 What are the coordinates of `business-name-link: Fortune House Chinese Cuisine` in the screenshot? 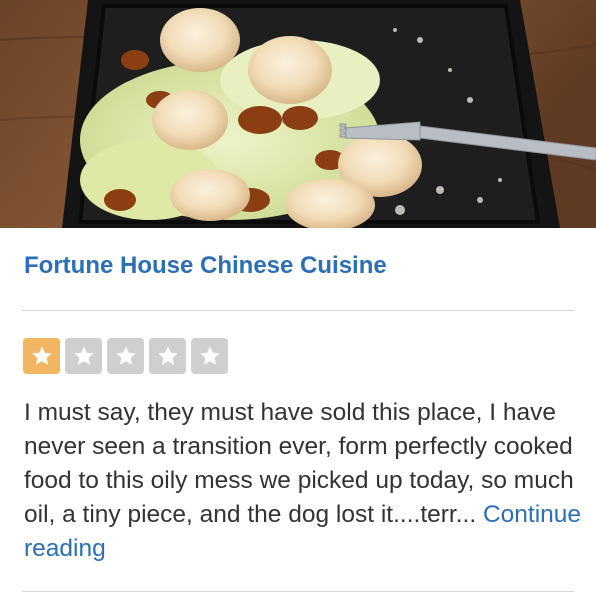 It's located at (205, 266).